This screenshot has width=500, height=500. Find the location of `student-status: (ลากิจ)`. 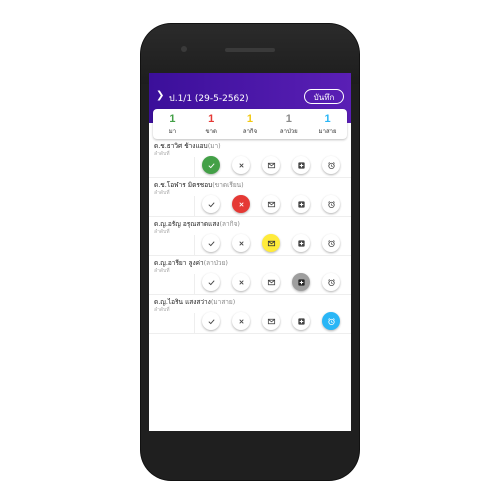

student-status: (ลากิจ) is located at coordinates (229, 224).